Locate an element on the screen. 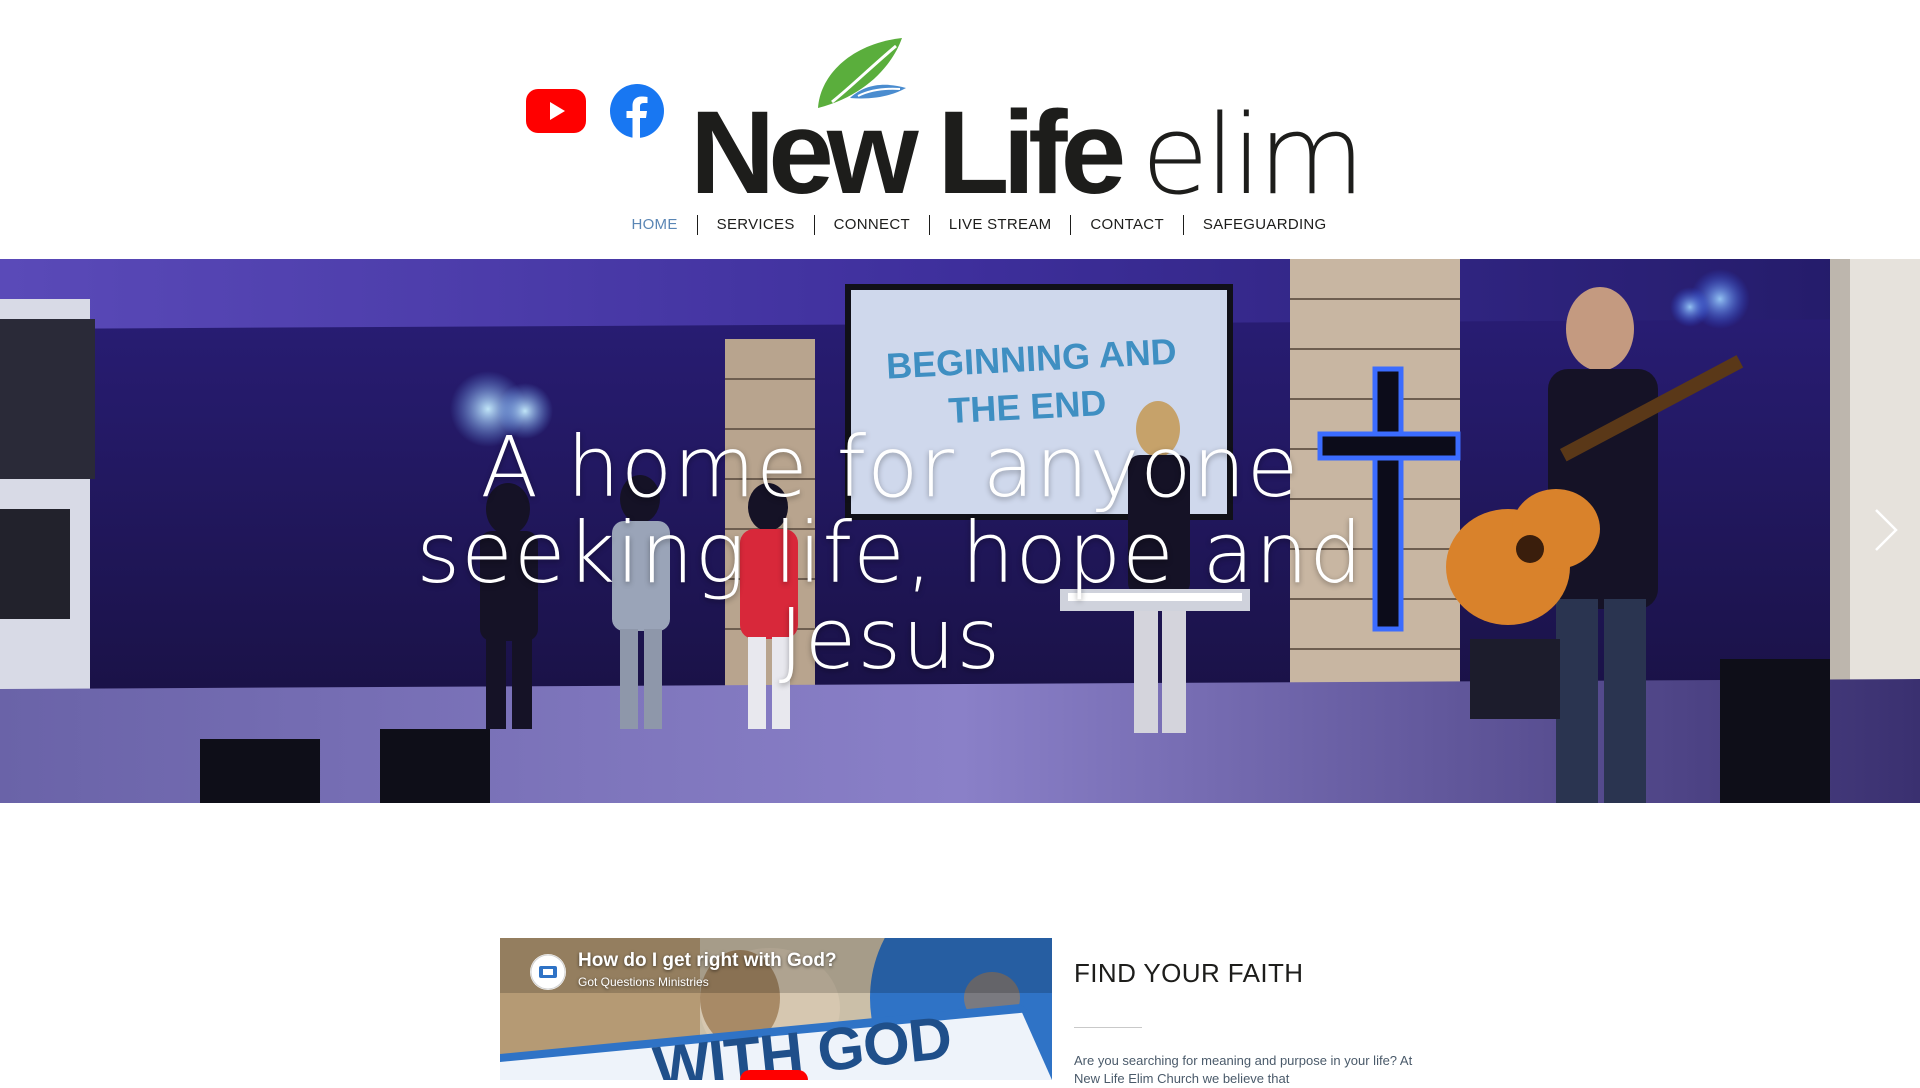 This screenshot has width=1920, height=1088. video-title: How do I get right with God? is located at coordinates (707, 961).